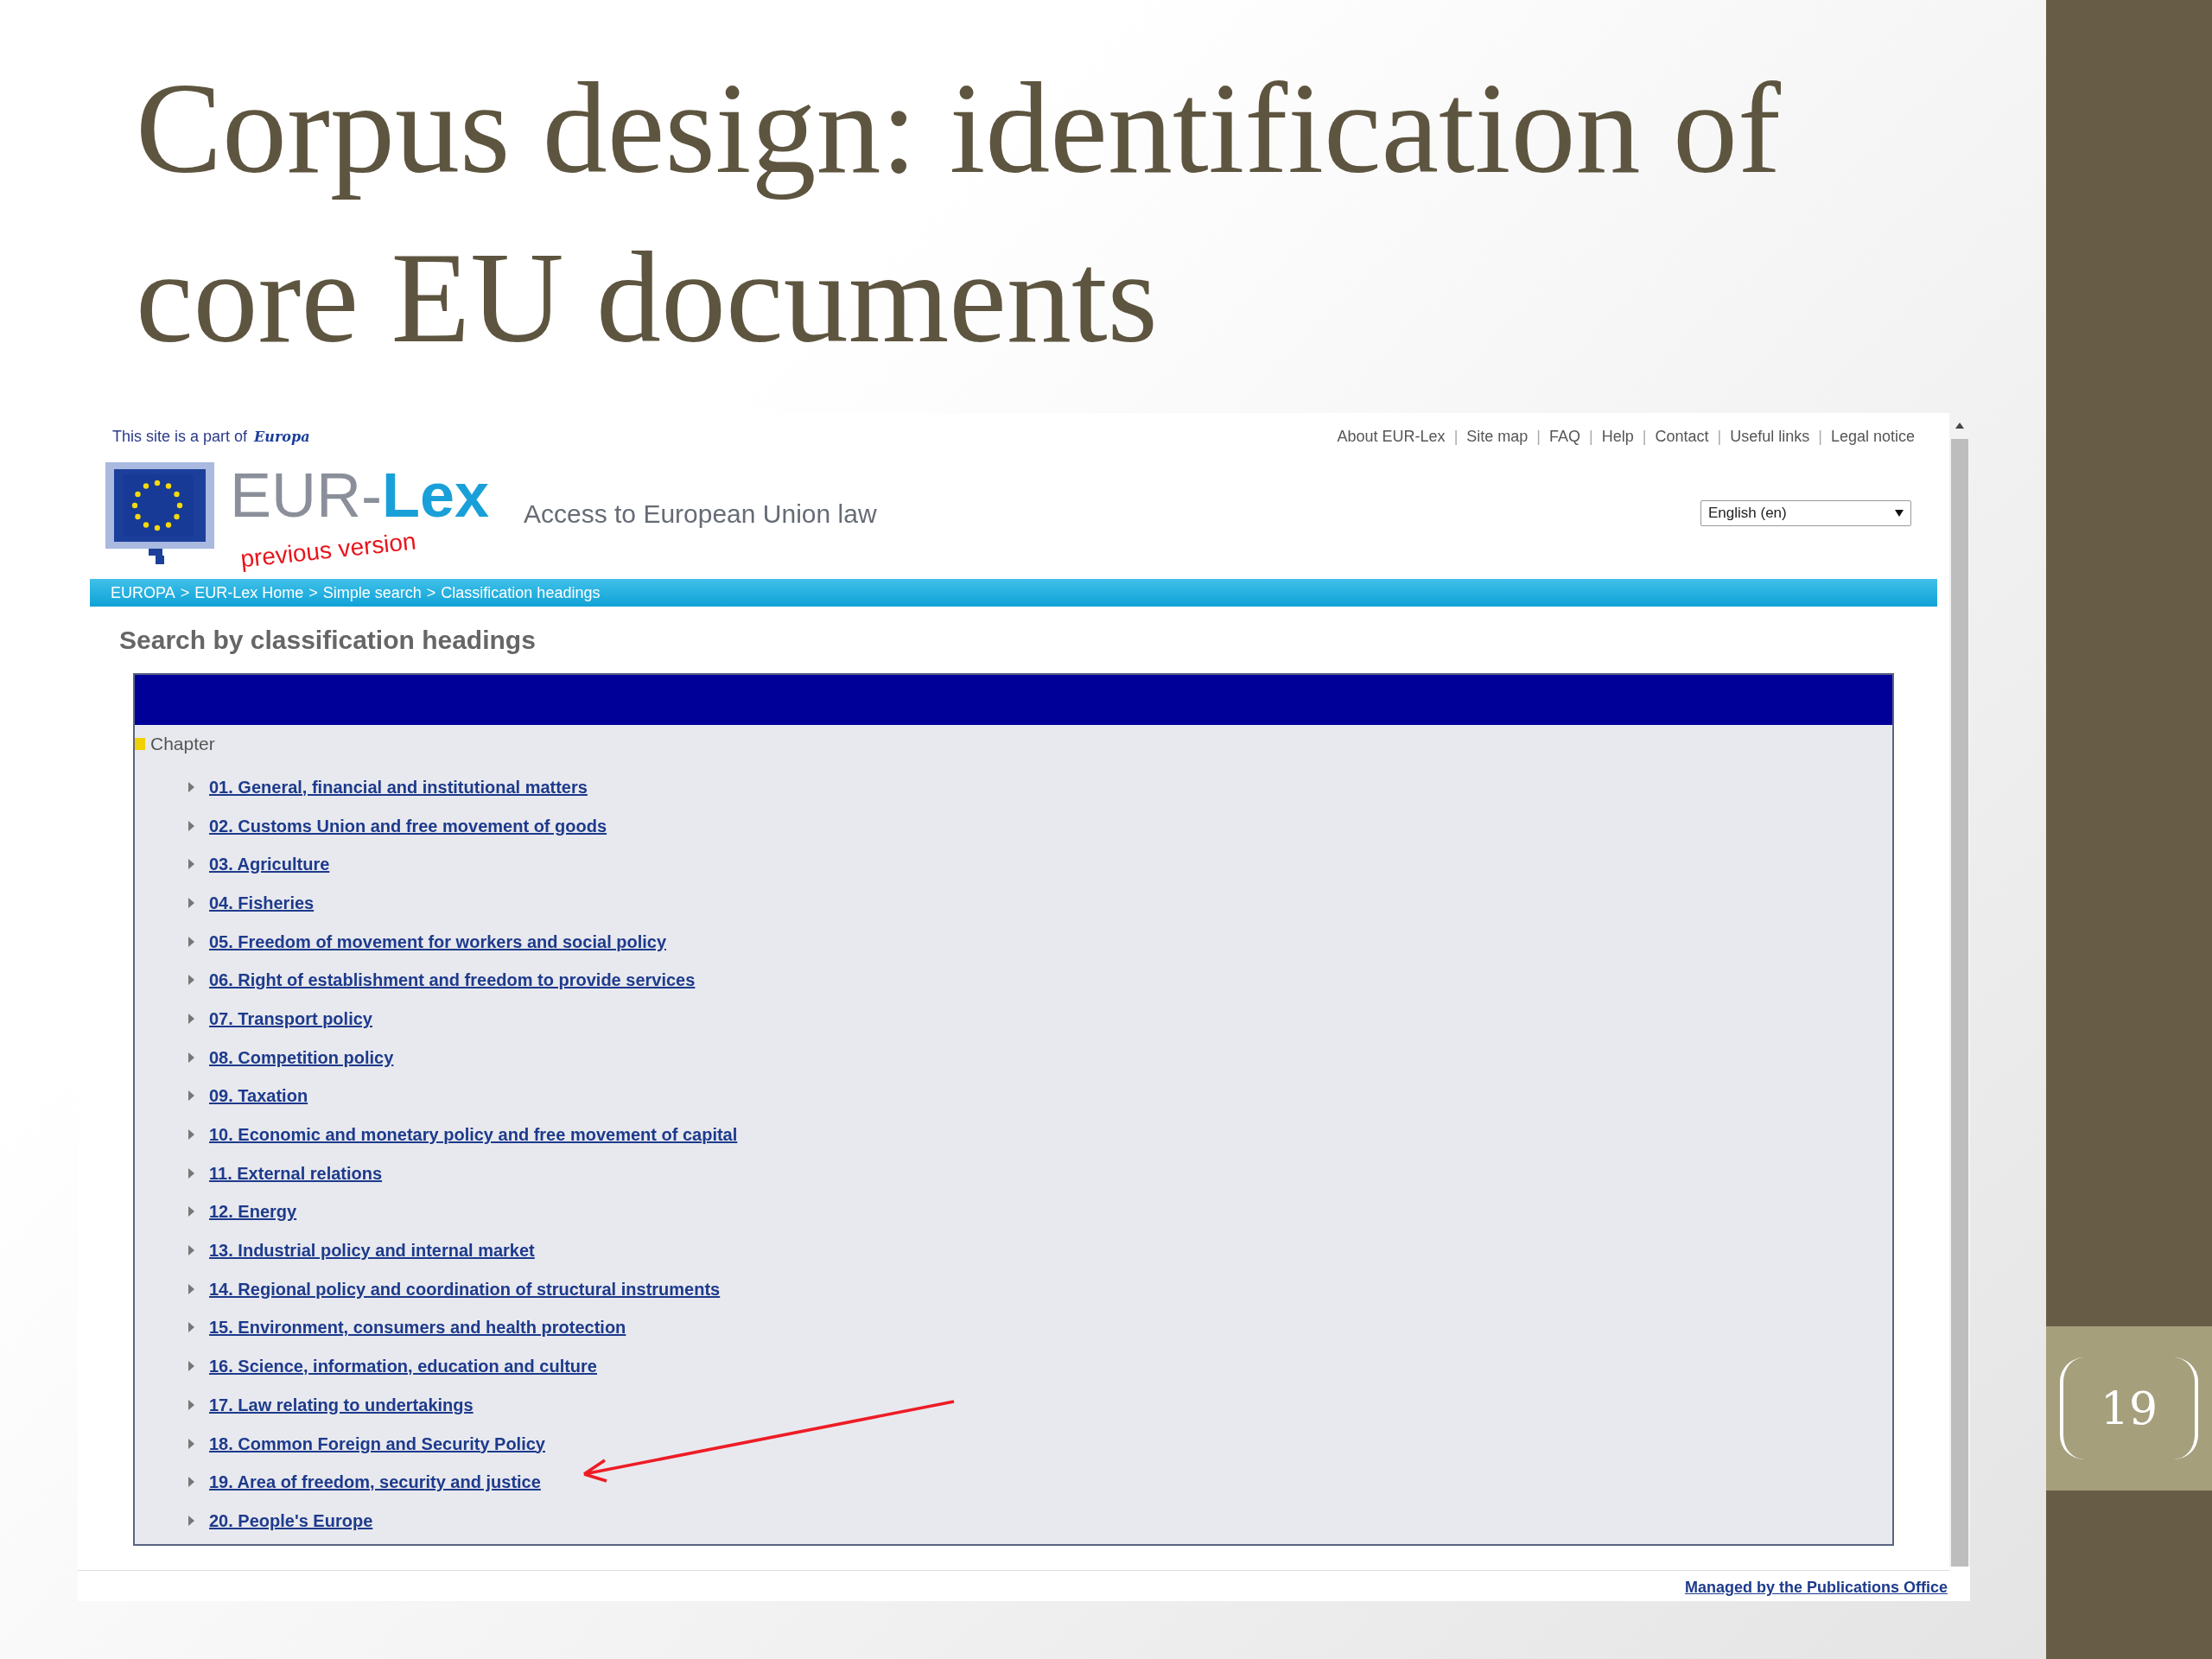 The image size is (2212, 1659). Describe the element at coordinates (360, 495) in the screenshot. I see `eur-lex-logo: EUR-Lex` at that location.